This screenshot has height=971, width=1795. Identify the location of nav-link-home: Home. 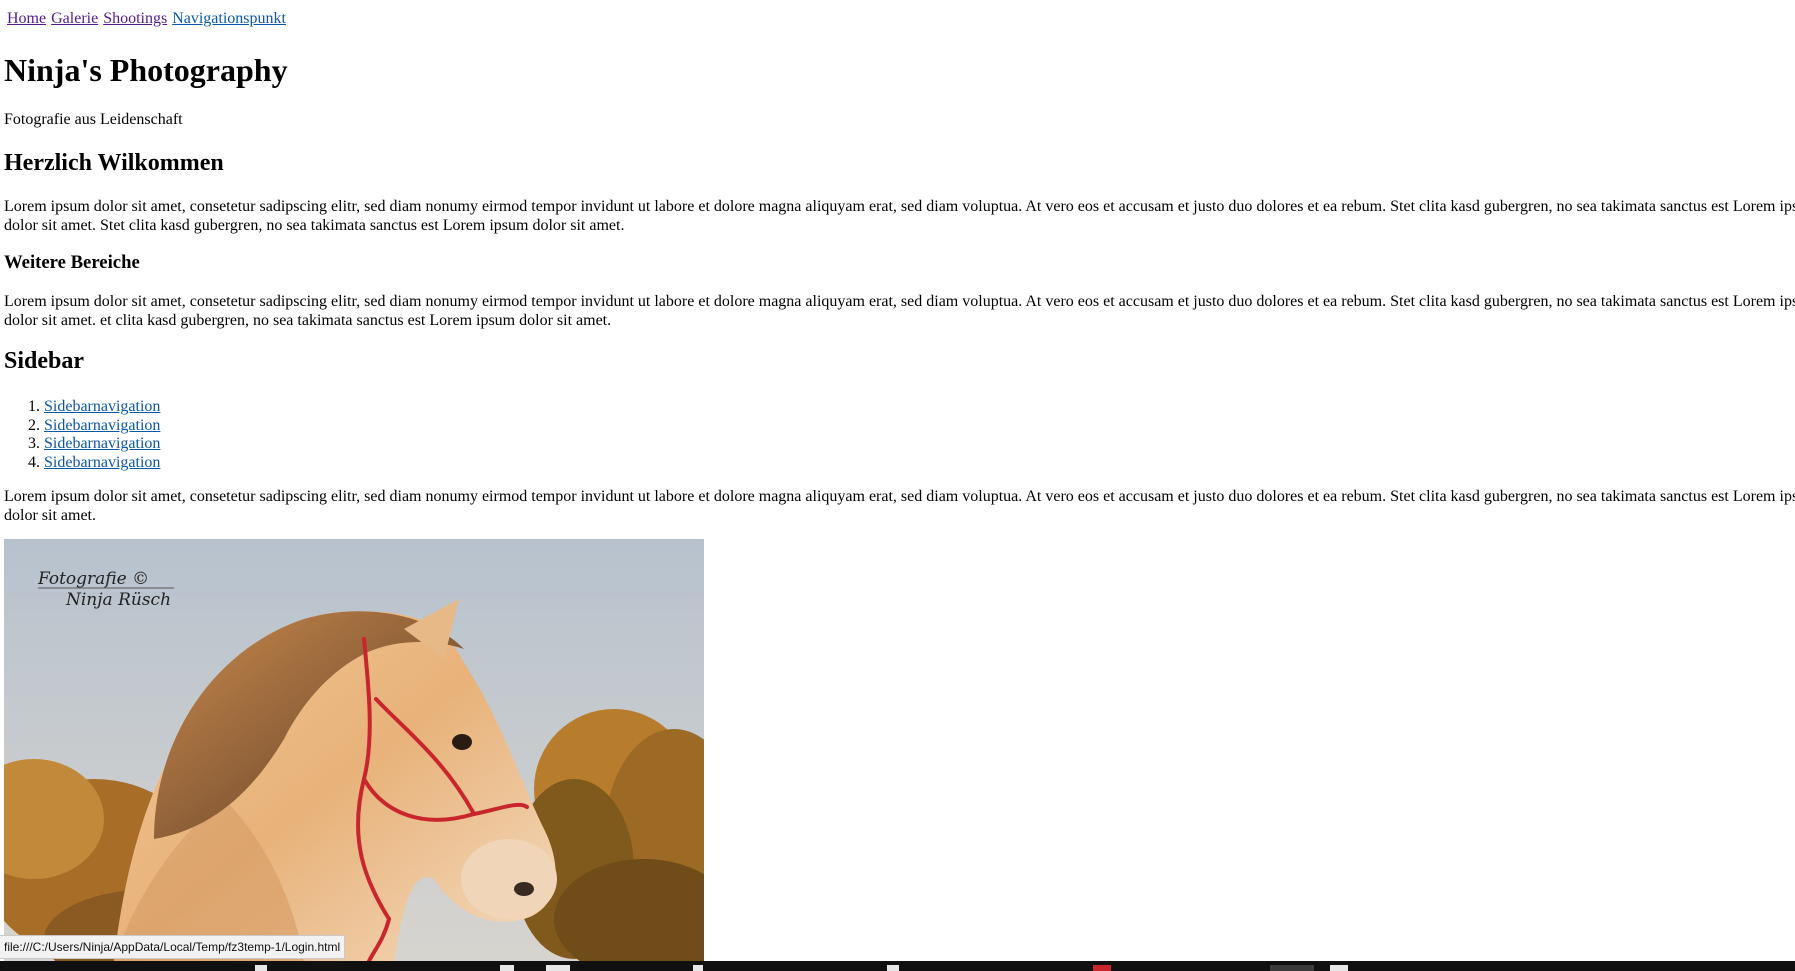
(26, 18).